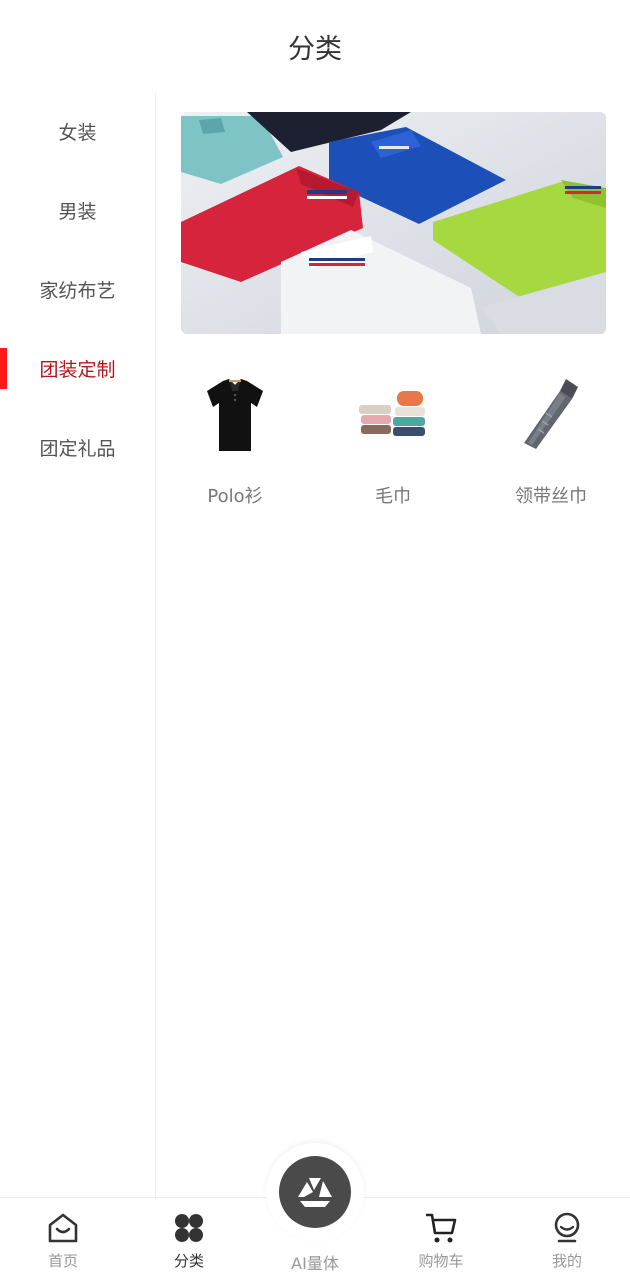  I want to click on sidebar-item-label: 男装, so click(77, 212).